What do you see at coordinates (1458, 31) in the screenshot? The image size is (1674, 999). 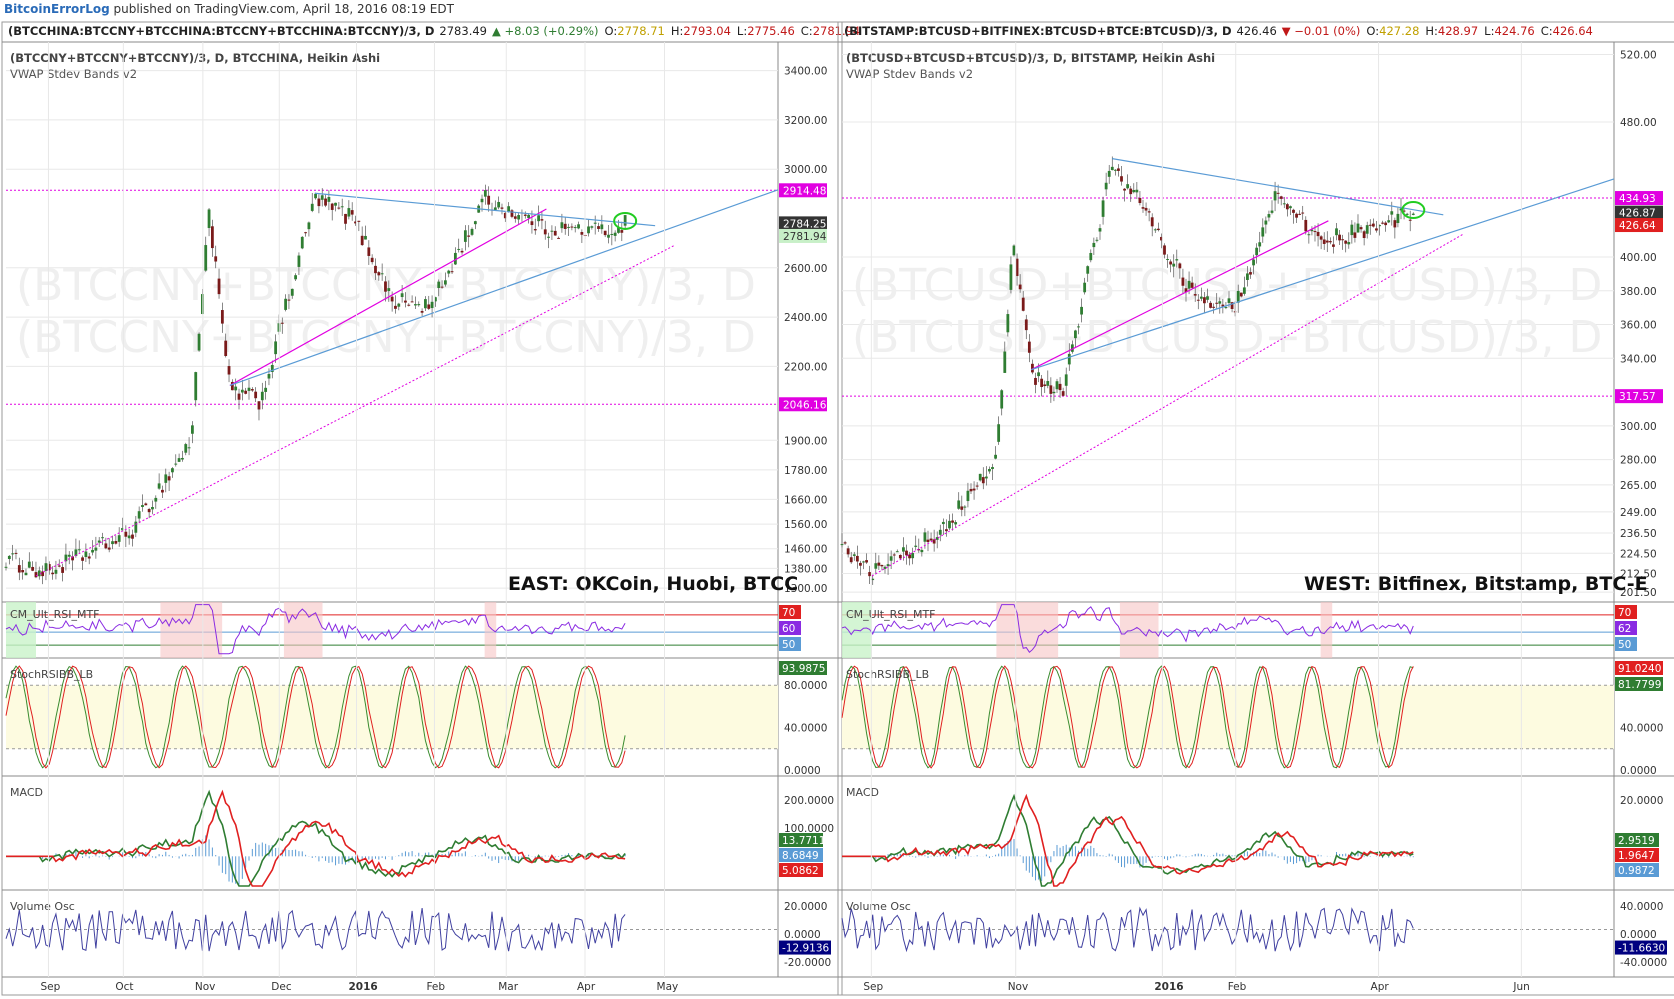 I see `topbar-h: 428.97` at bounding box center [1458, 31].